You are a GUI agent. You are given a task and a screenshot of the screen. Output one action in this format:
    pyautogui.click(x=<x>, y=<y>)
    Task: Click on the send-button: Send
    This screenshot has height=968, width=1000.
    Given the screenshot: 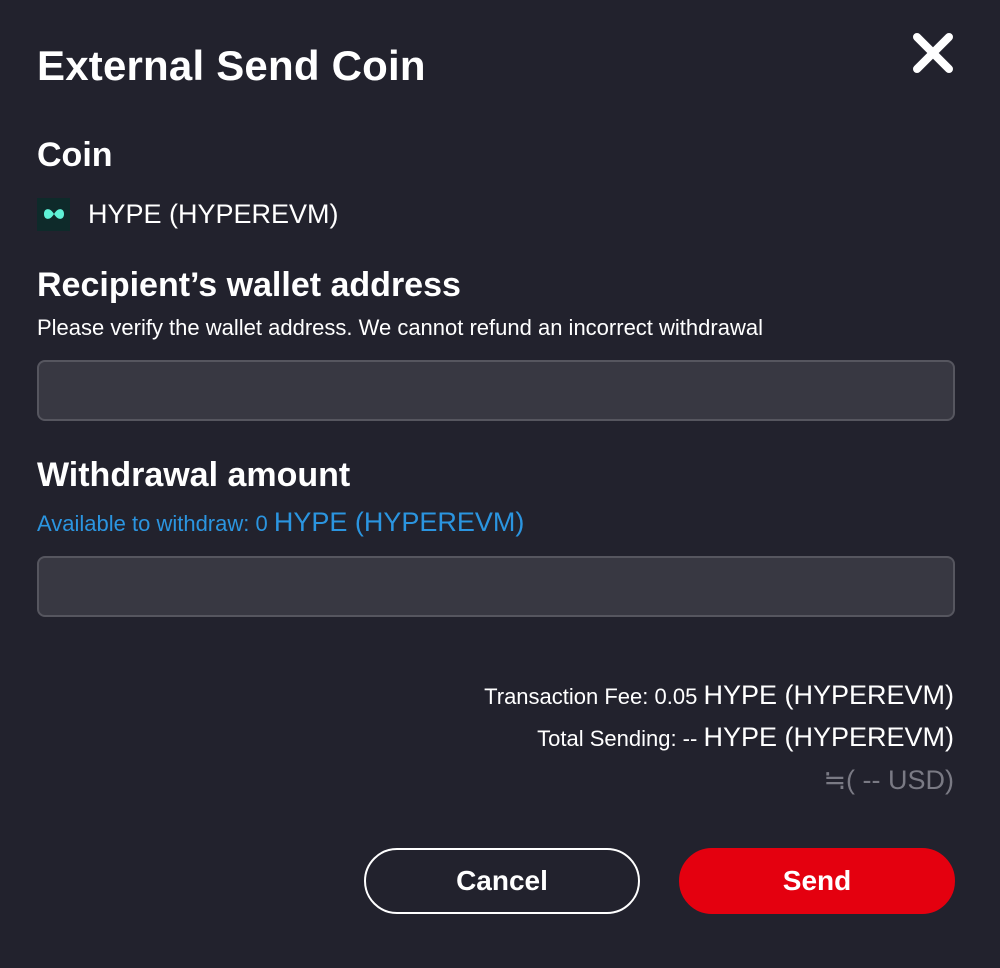 What is the action you would take?
    pyautogui.click(x=817, y=881)
    